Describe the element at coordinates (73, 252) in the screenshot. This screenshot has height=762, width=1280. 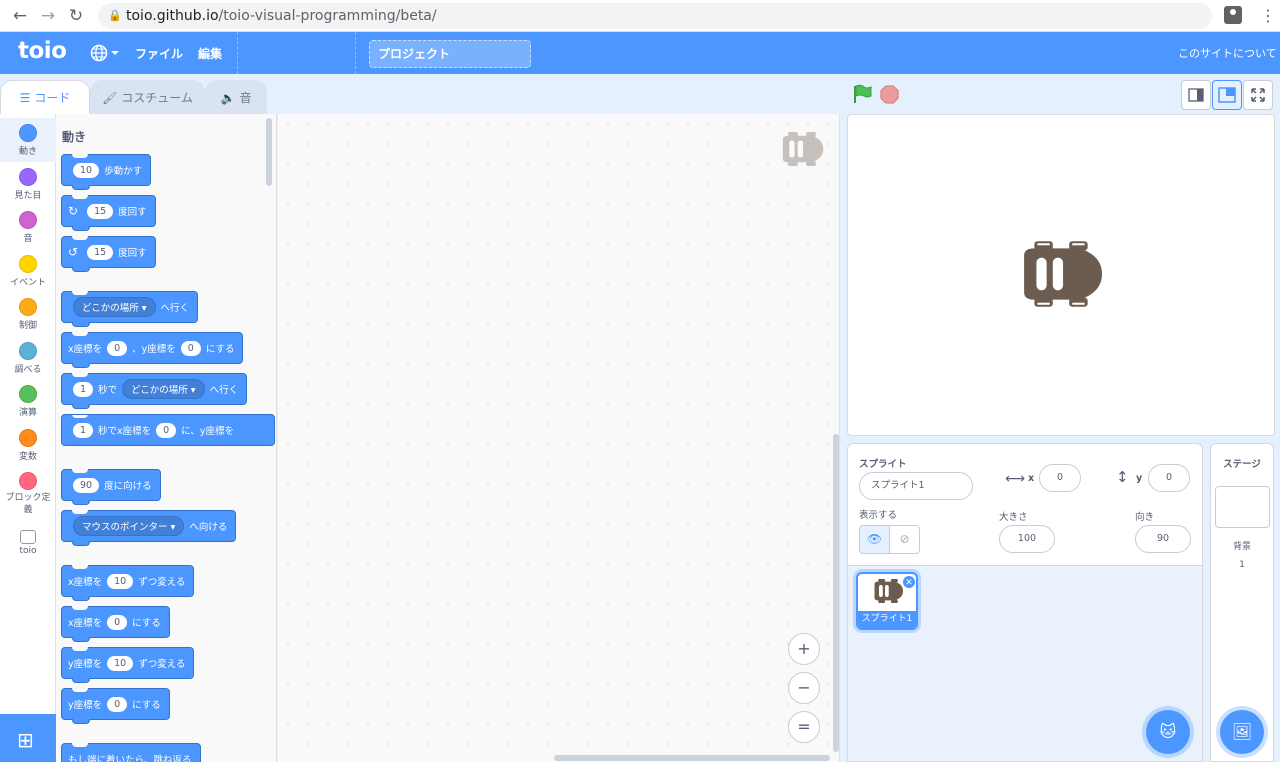
I see `rotate-left-icon: ↺` at that location.